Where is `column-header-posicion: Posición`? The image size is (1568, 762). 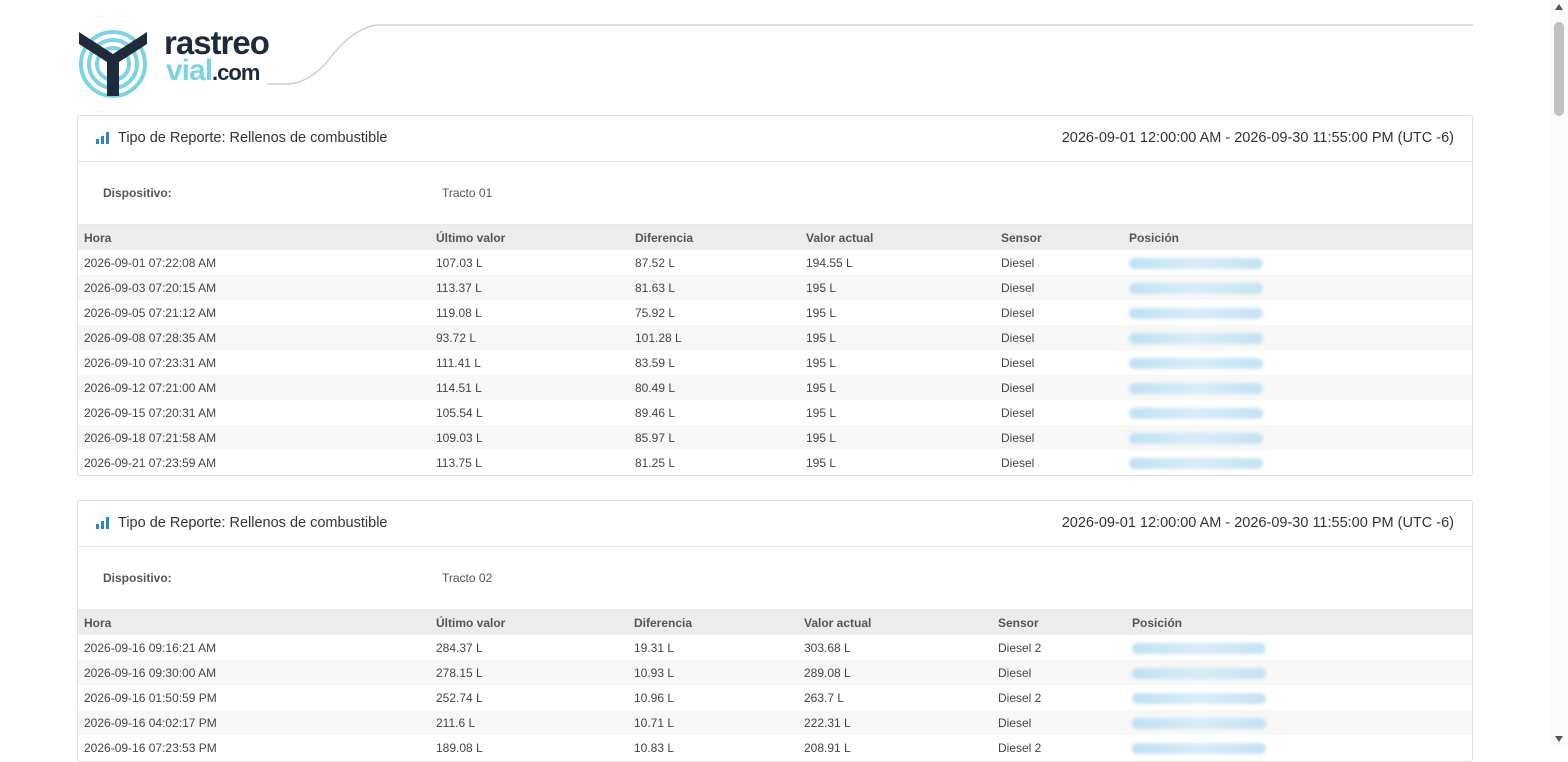
column-header-posicion: Posición is located at coordinates (1299, 622).